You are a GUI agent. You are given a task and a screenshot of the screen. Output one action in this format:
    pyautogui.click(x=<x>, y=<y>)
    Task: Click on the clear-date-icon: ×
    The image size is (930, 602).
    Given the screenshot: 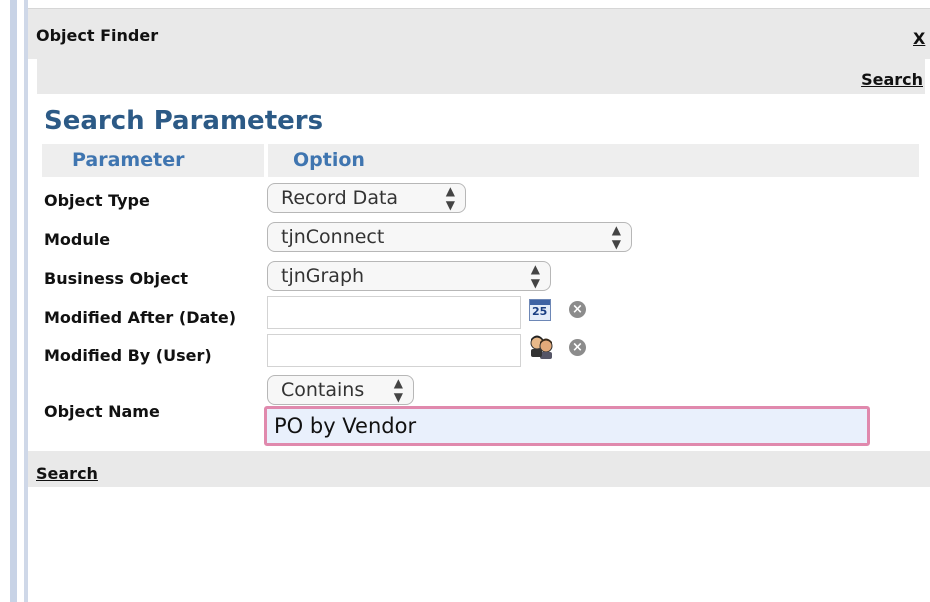 What is the action you would take?
    pyautogui.click(x=577, y=309)
    